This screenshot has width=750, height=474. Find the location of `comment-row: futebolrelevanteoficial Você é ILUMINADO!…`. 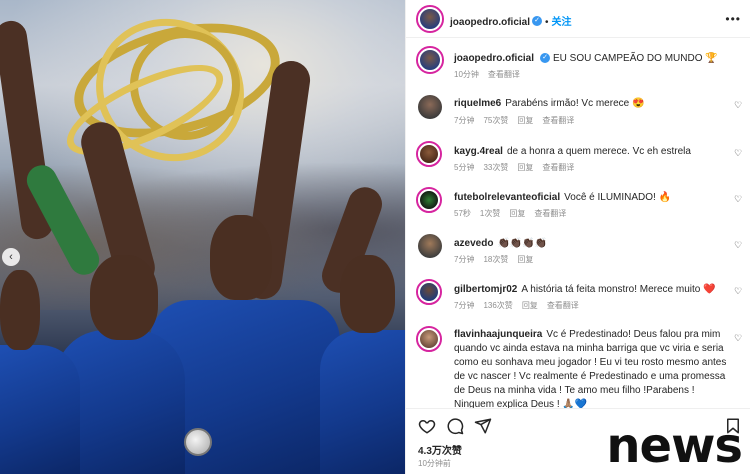

comment-row: futebolrelevanteoficial Você é ILUMINADO!… is located at coordinates (578, 205).